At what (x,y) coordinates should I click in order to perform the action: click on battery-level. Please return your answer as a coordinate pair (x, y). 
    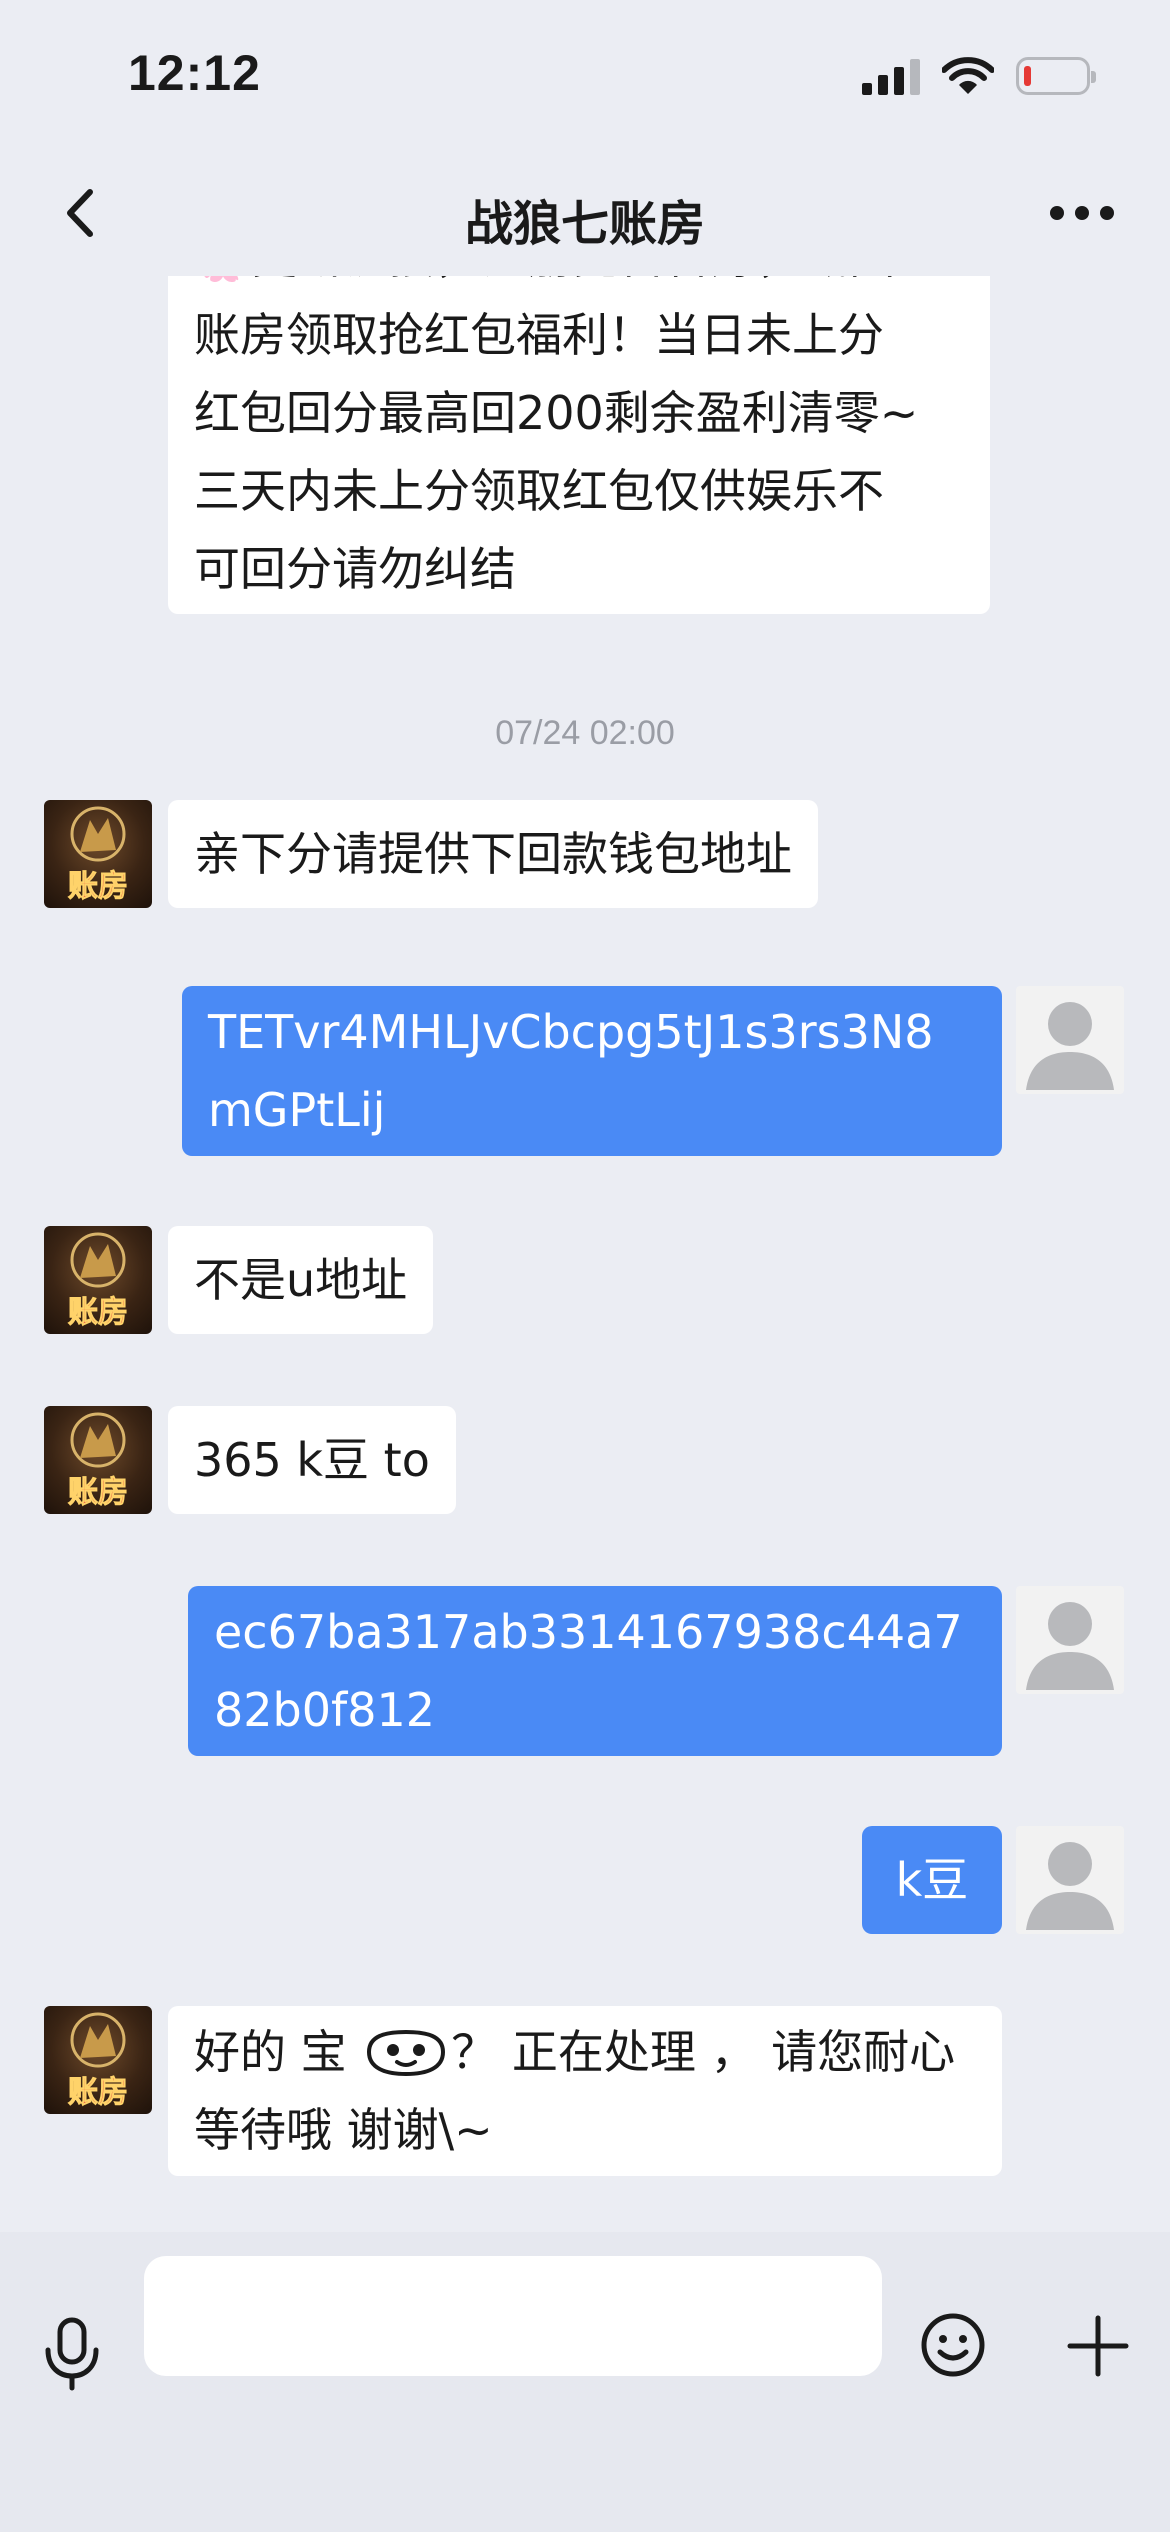
    Looking at the image, I should click on (1027, 76).